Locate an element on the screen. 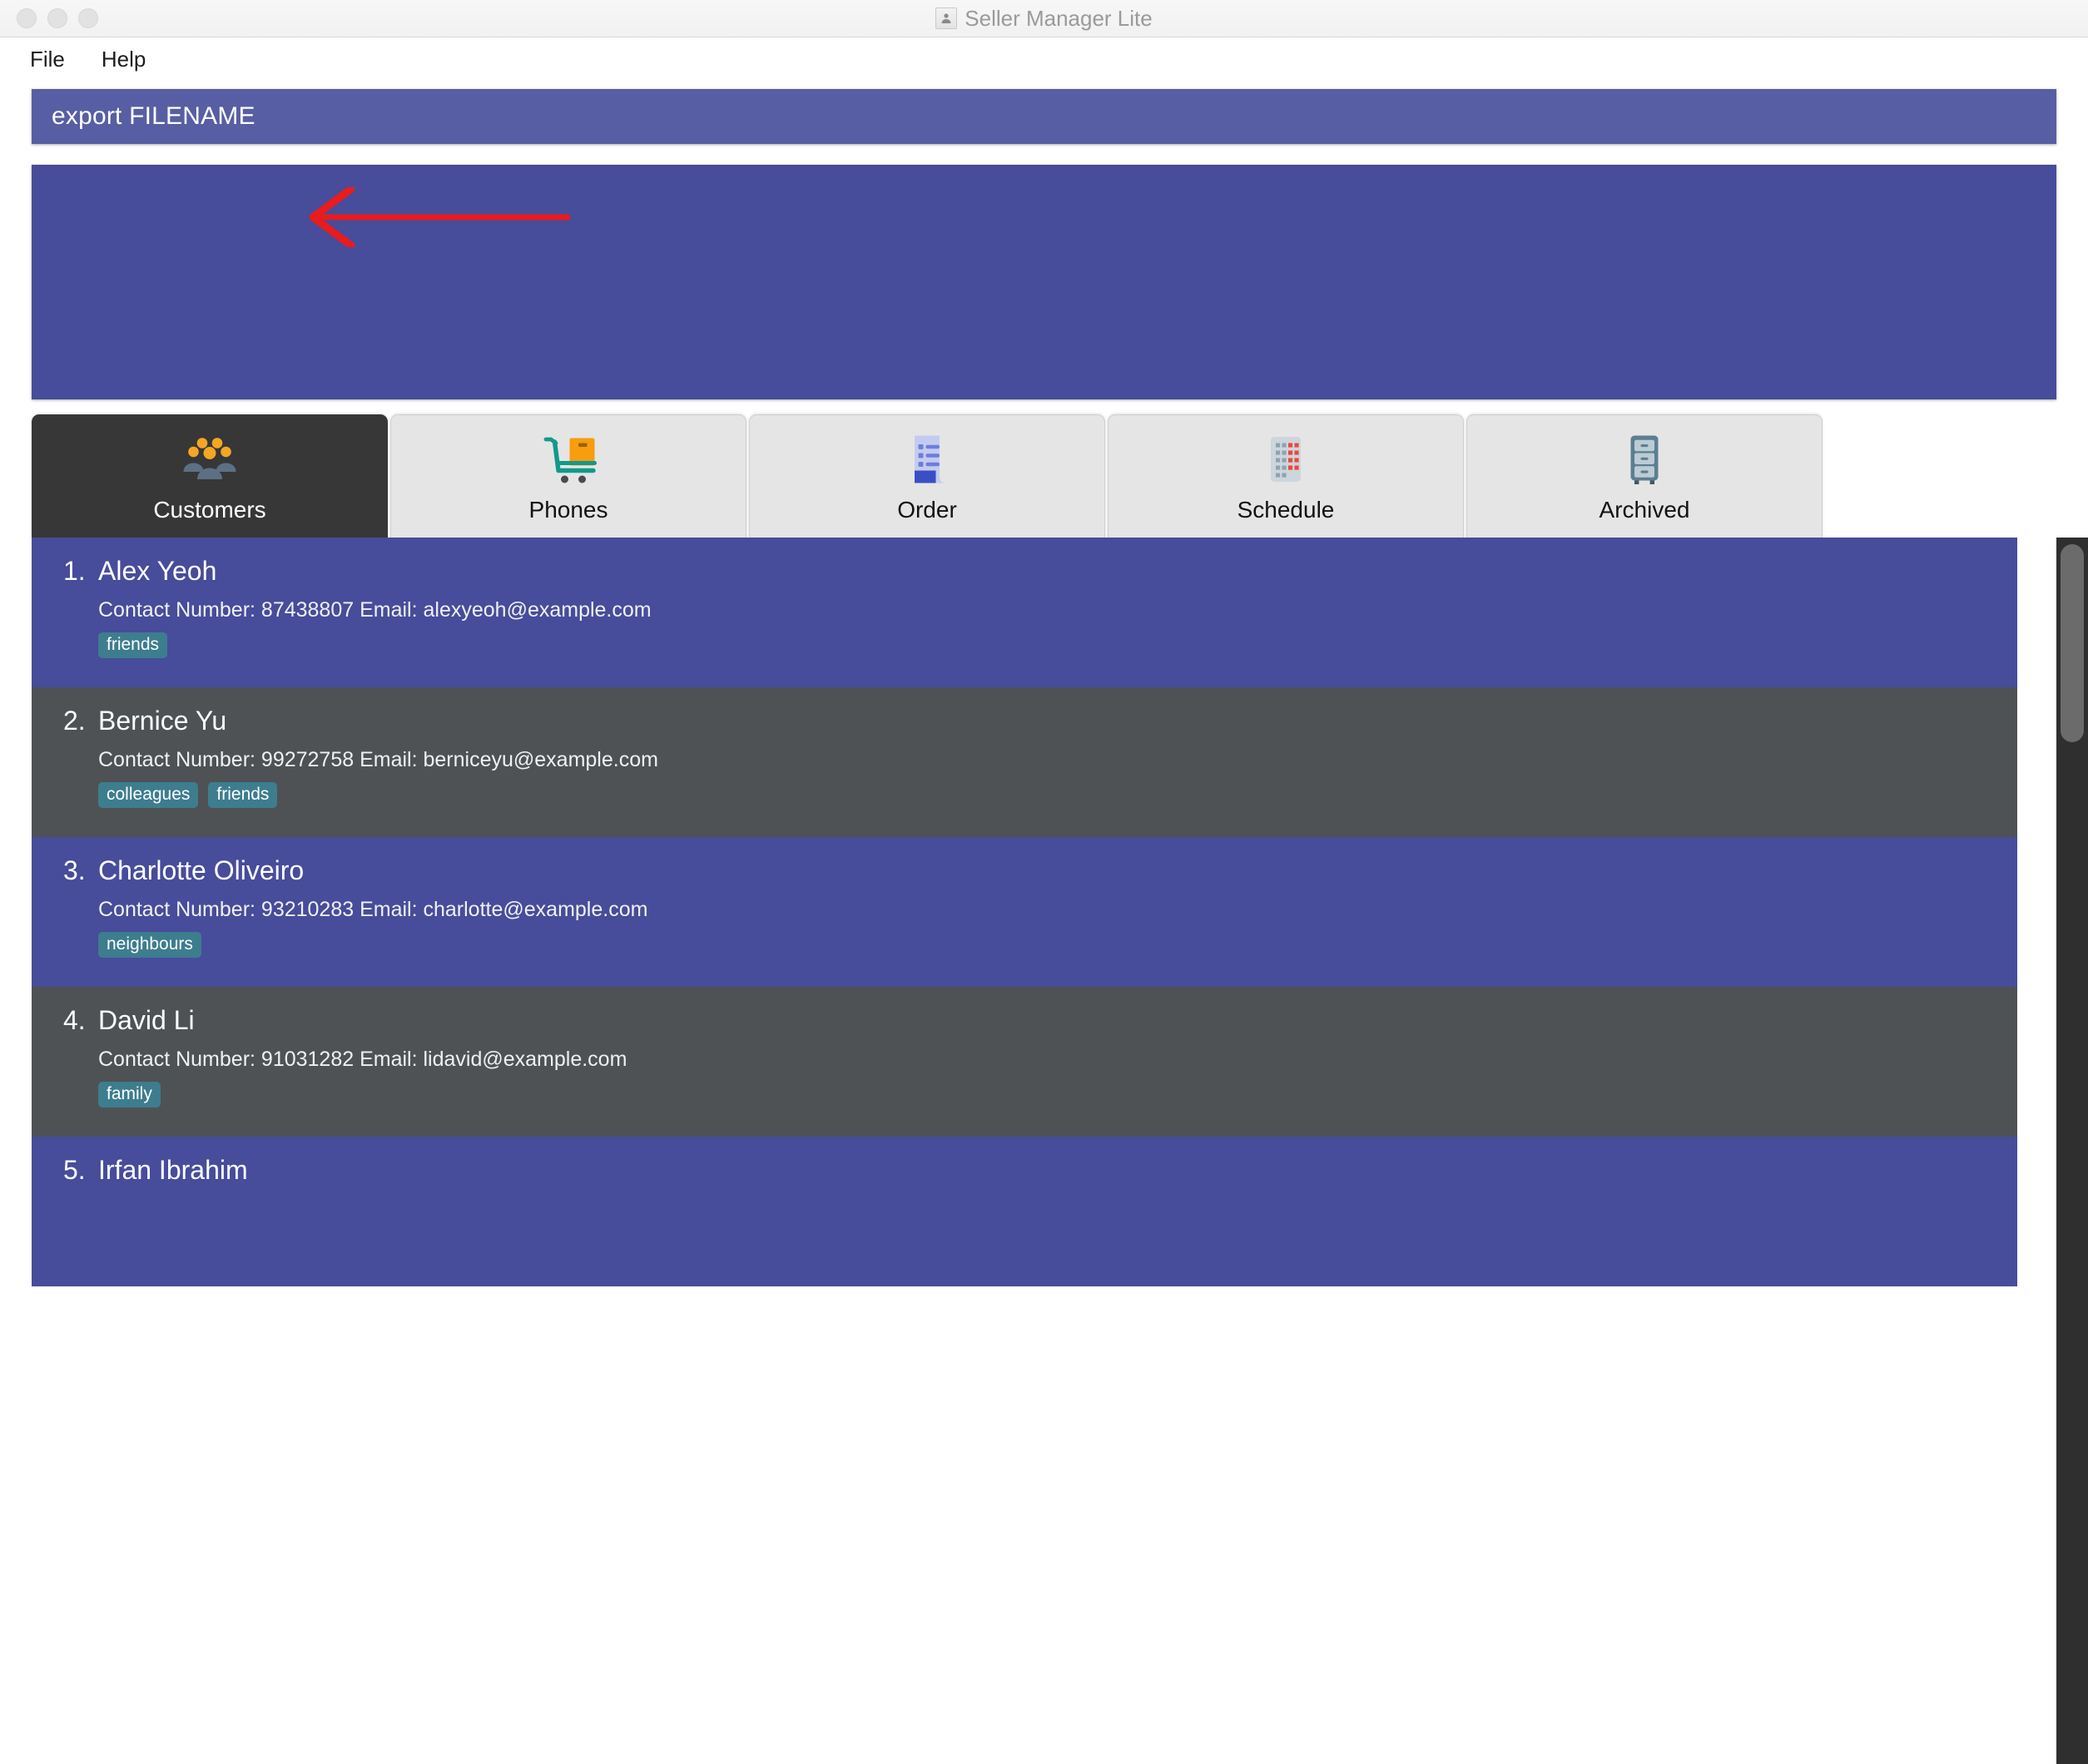 This screenshot has width=2088, height=1764. customer-title: 2. Bernice Yu is located at coordinates (1024, 721).